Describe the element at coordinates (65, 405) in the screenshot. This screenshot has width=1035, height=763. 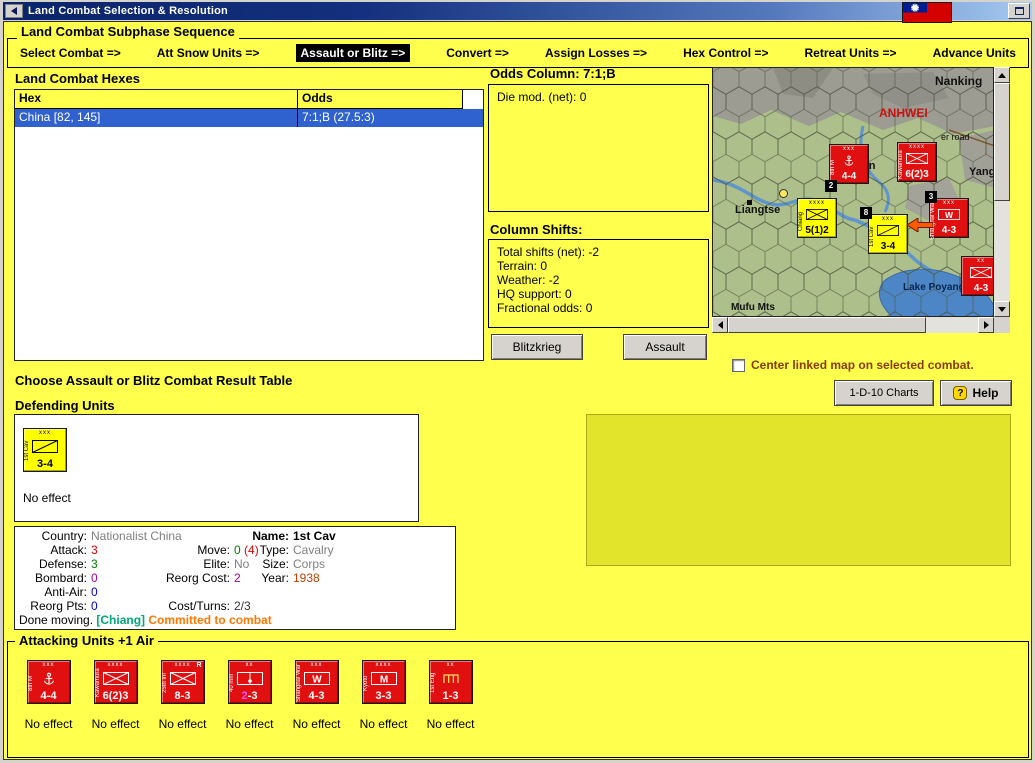
I see `defending-units-title: Defending Units` at that location.